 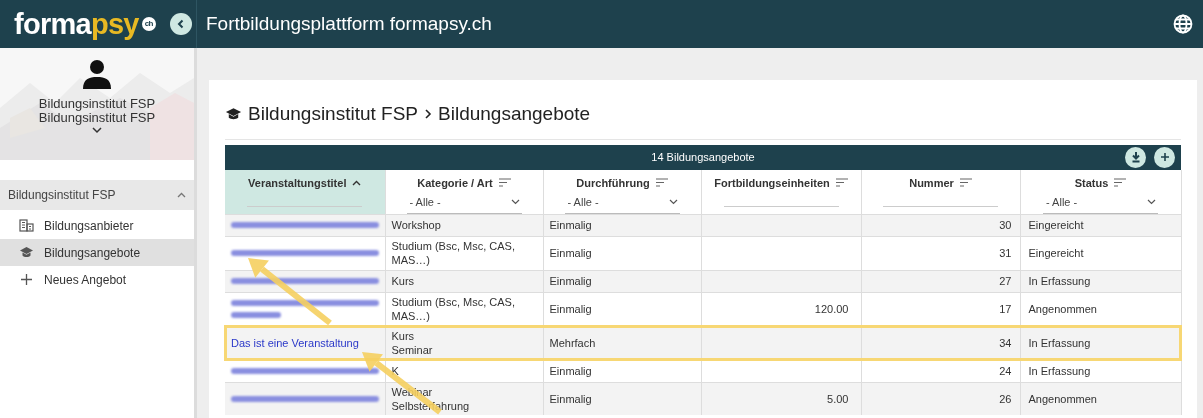 What do you see at coordinates (455, 183) in the screenshot?
I see `column-title: Kategorie / Art` at bounding box center [455, 183].